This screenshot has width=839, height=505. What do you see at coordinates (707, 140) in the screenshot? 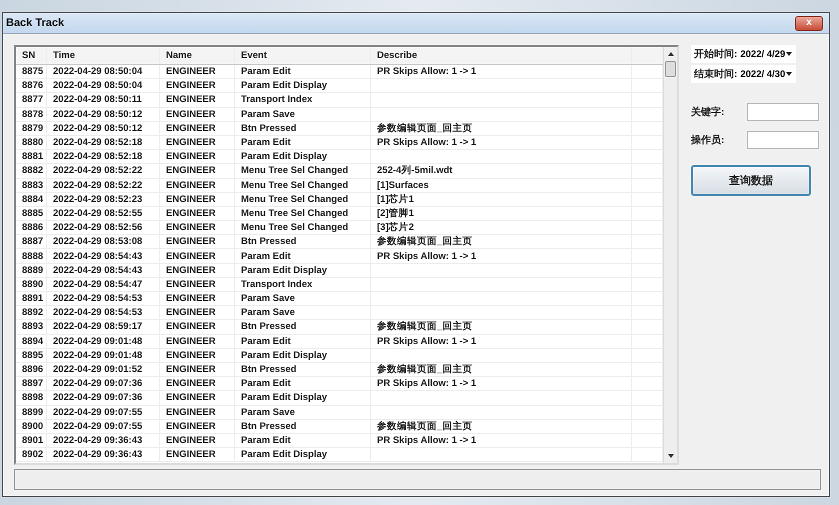
I see `filter-label: 操作员:` at bounding box center [707, 140].